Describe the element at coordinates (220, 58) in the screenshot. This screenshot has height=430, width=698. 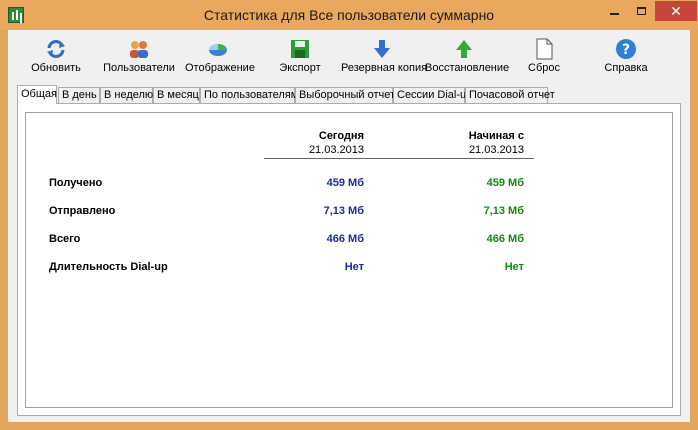
I see `display-button: Отображение` at that location.